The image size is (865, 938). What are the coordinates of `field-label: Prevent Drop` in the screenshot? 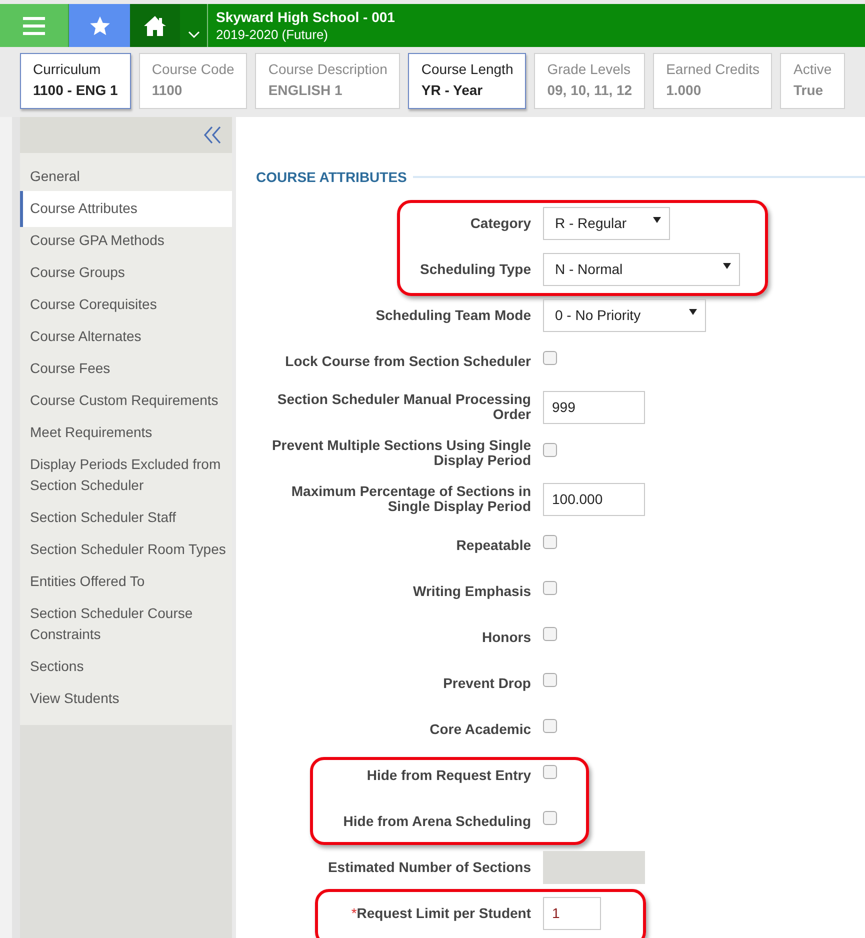 It's located at (486, 683).